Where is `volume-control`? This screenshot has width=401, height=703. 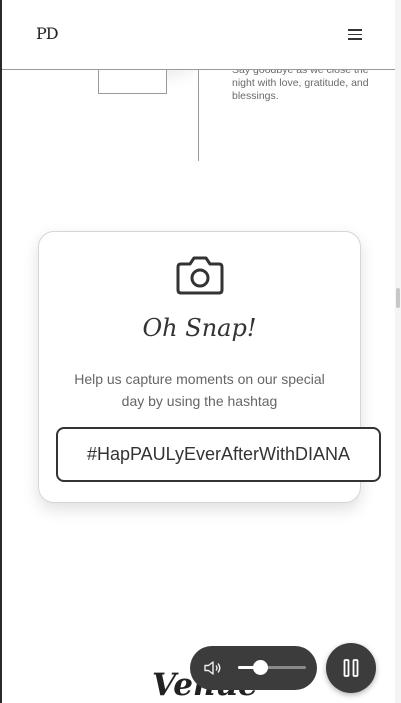
volume-control is located at coordinates (253, 668).